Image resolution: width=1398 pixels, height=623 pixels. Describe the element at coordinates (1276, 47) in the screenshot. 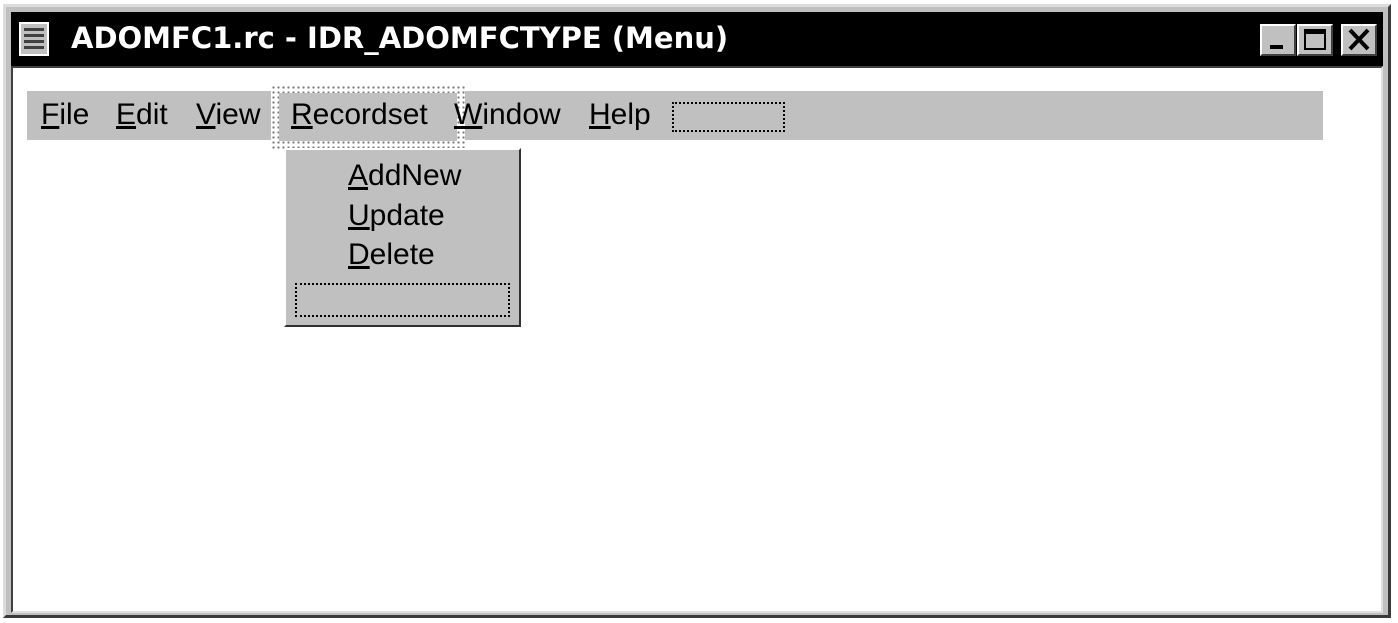

I see `minimize-icon` at that location.